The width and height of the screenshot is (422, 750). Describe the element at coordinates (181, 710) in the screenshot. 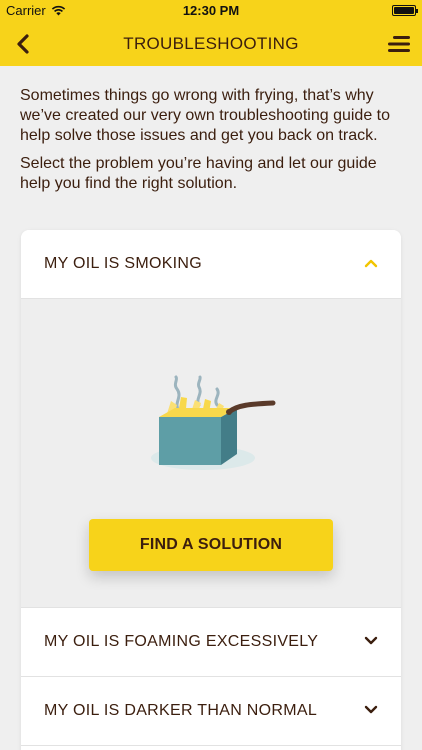

I see `accordion-item-label: MY OIL IS DARKER THAN NORMAL` at that location.